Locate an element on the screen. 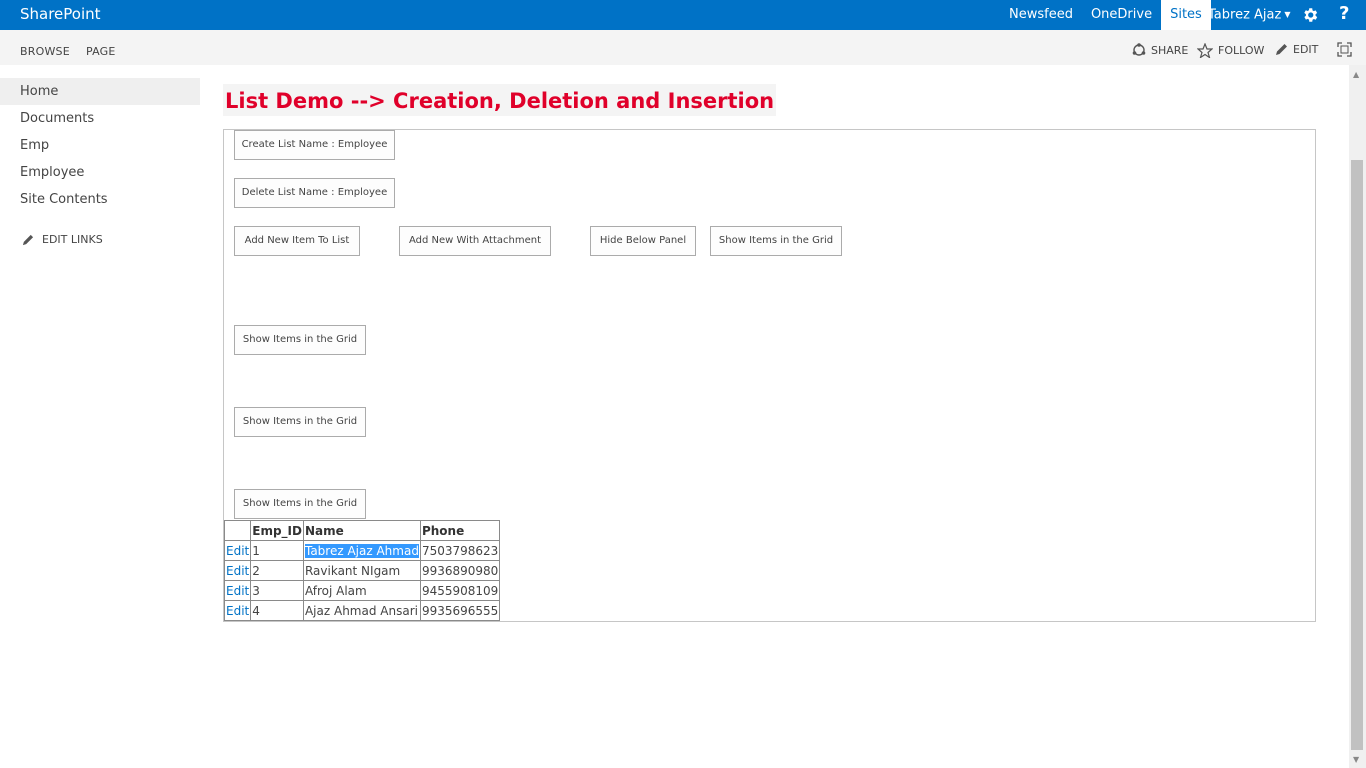 The image size is (1366, 768). edit-links-label: EDIT LINKS is located at coordinates (72, 239).